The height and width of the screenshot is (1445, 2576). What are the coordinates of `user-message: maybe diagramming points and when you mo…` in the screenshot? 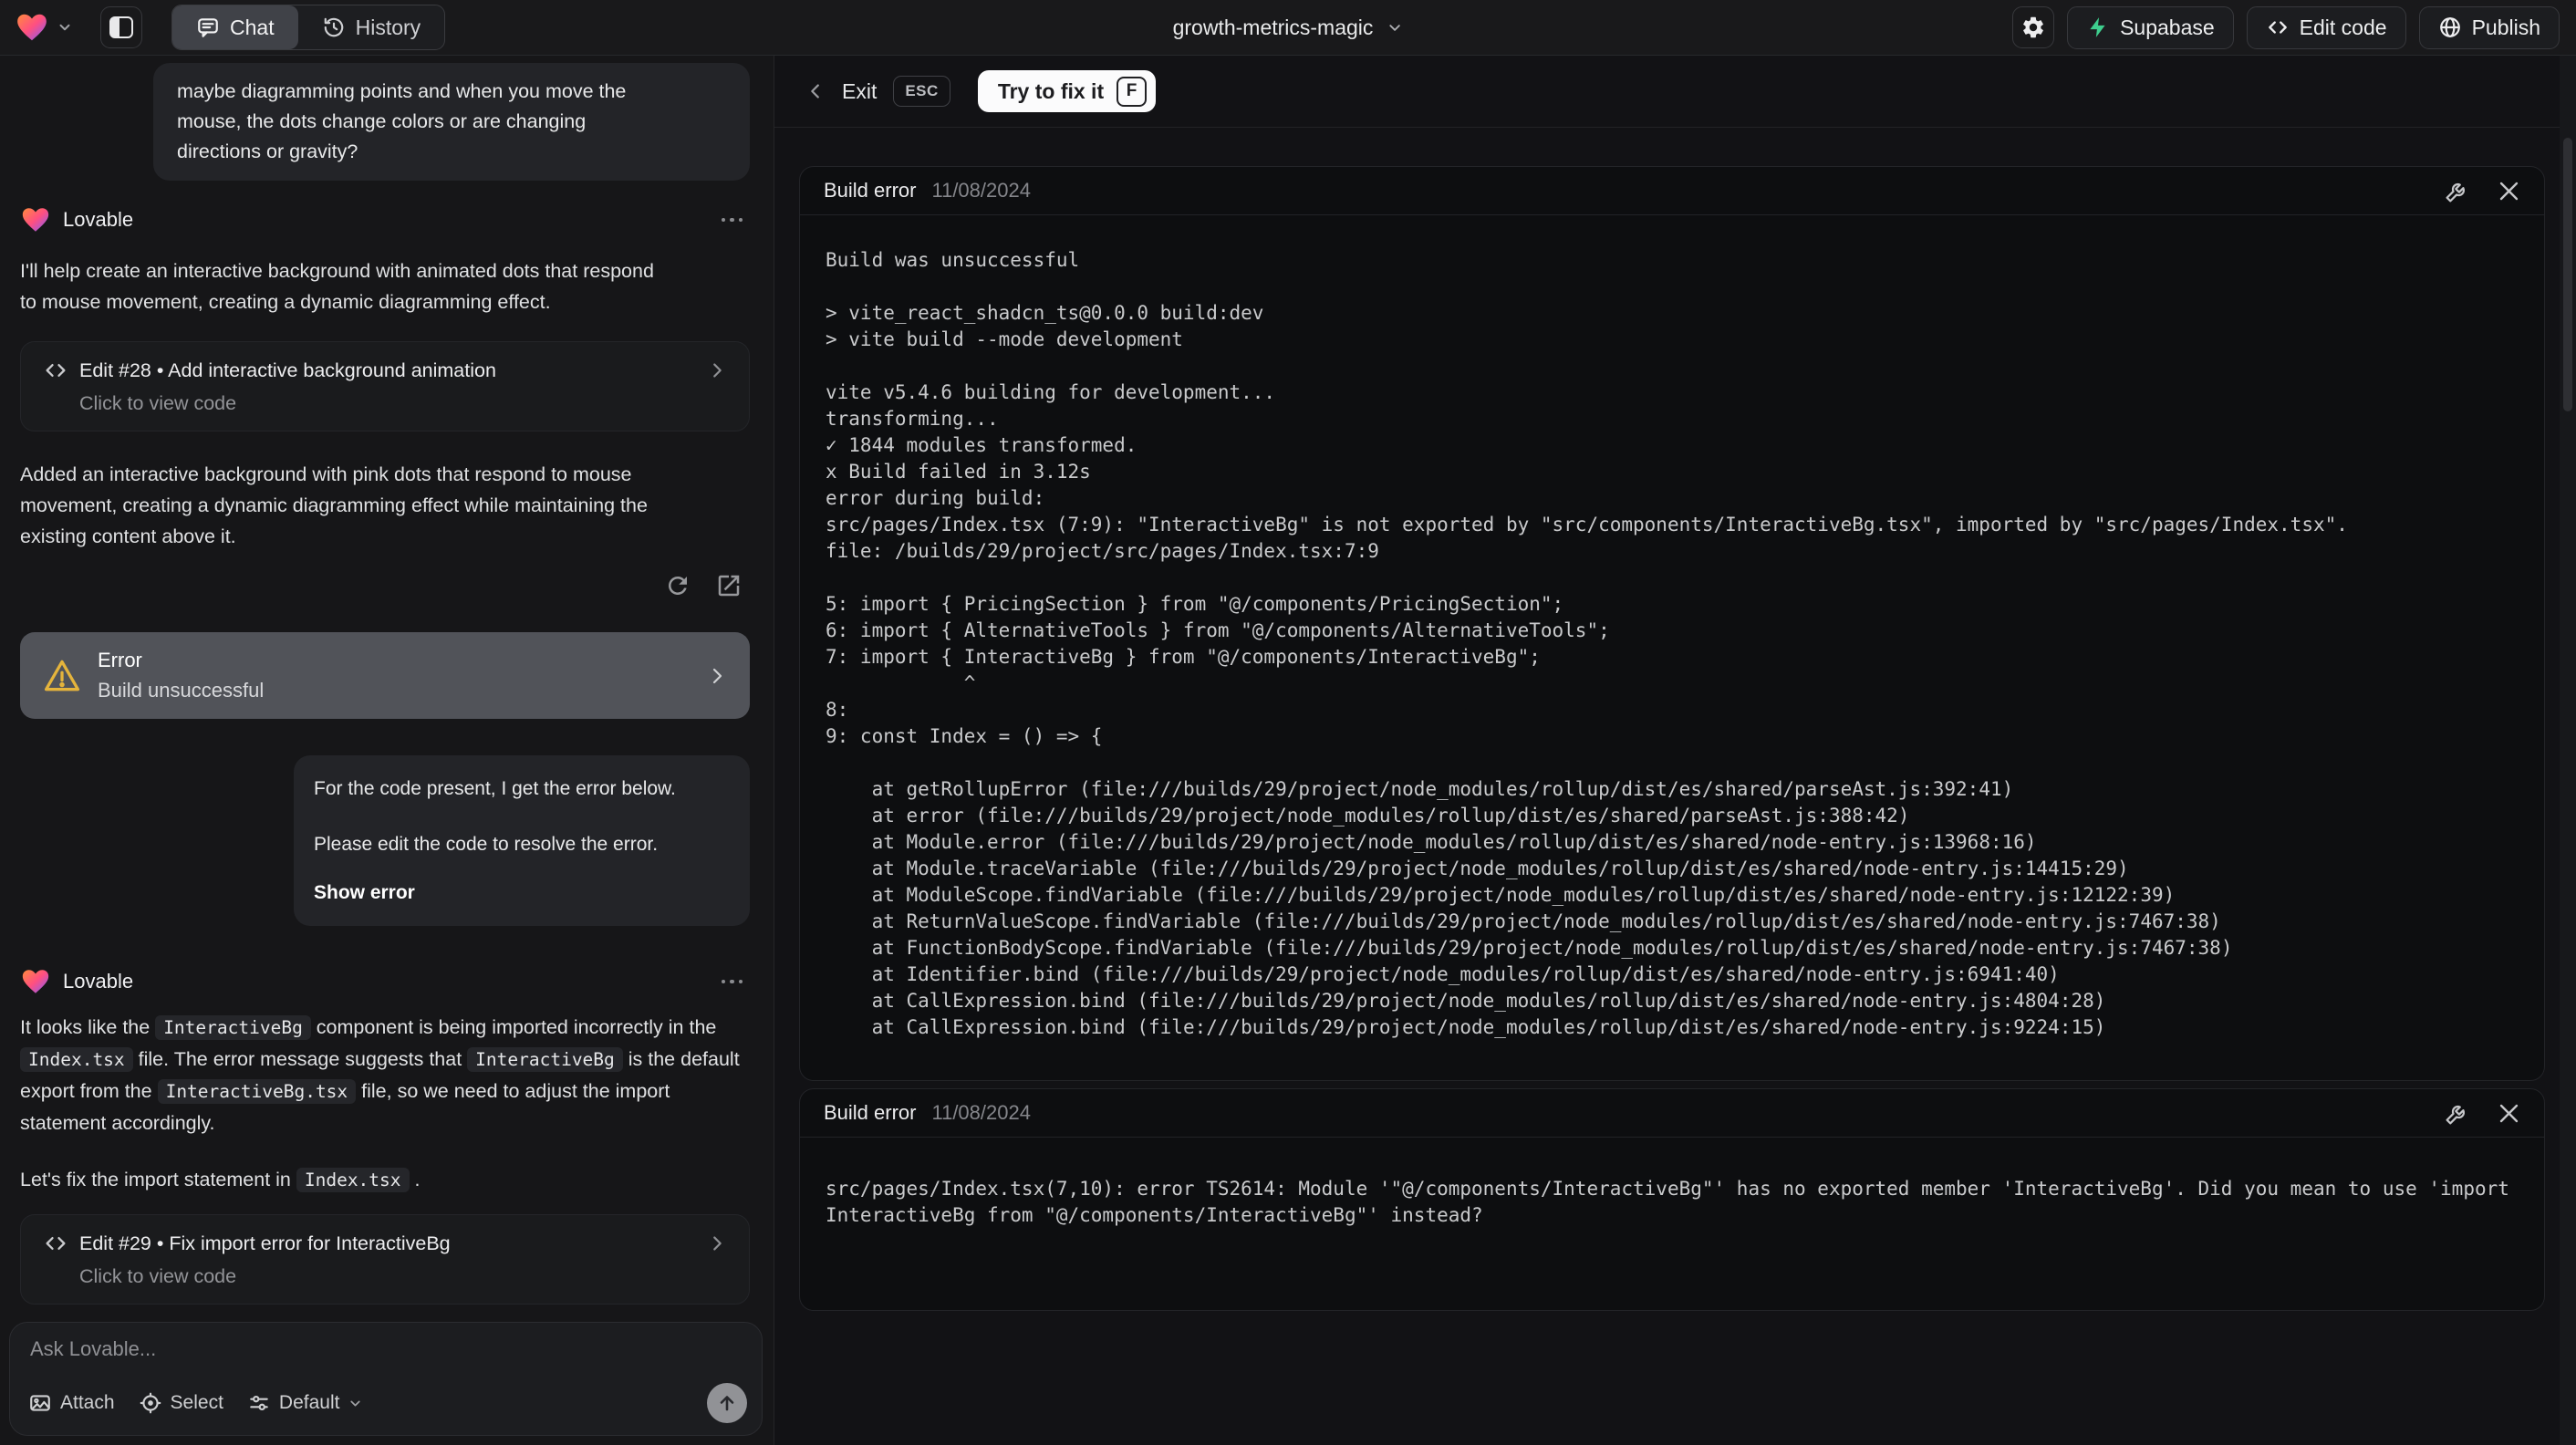 It's located at (451, 122).